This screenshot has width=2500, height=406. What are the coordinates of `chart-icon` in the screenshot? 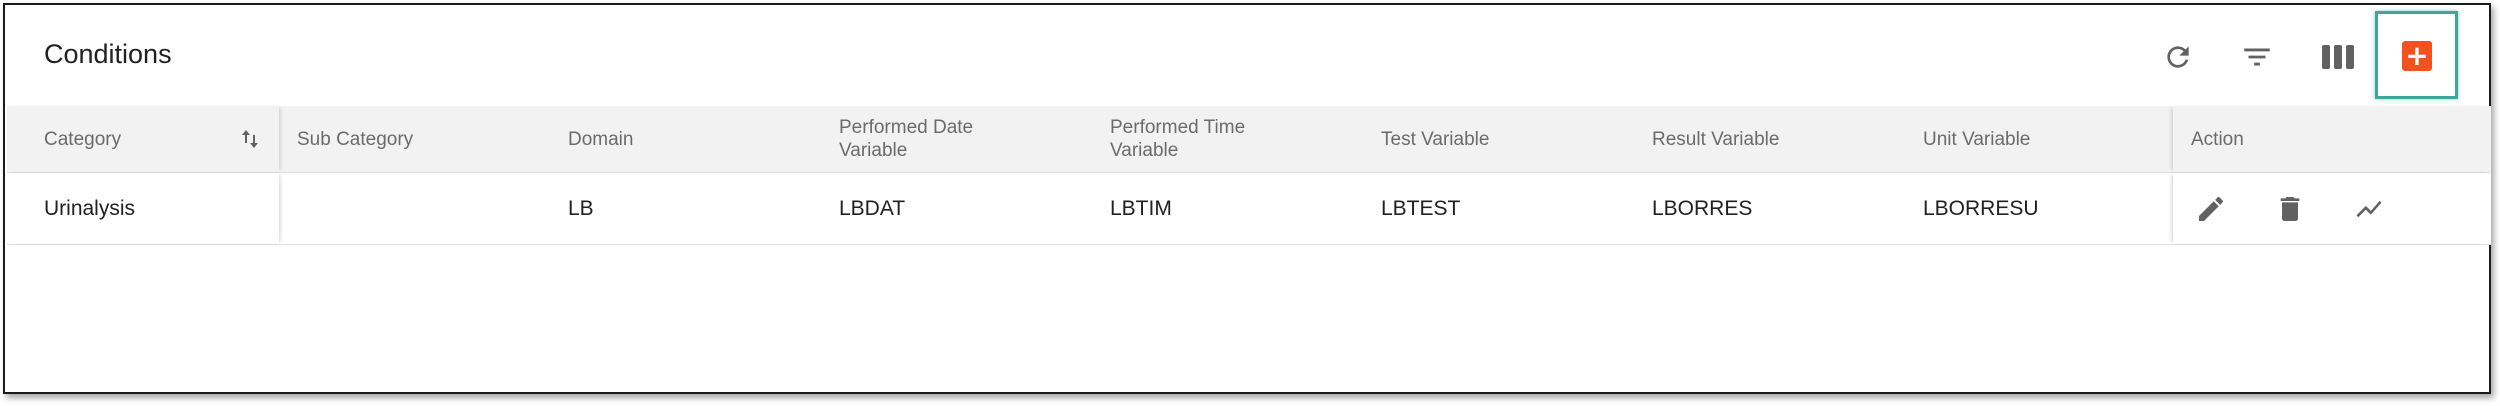 It's located at (2369, 209).